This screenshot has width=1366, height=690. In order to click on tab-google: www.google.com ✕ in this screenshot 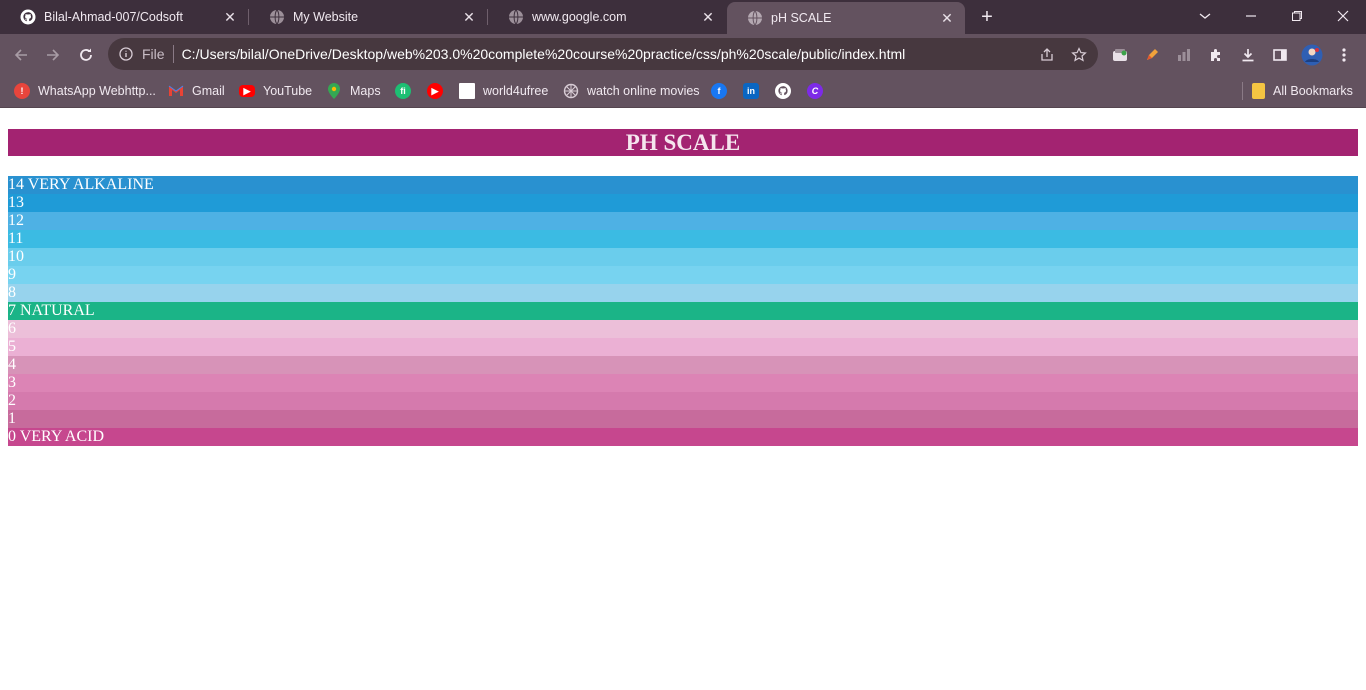, I will do `click(607, 17)`.